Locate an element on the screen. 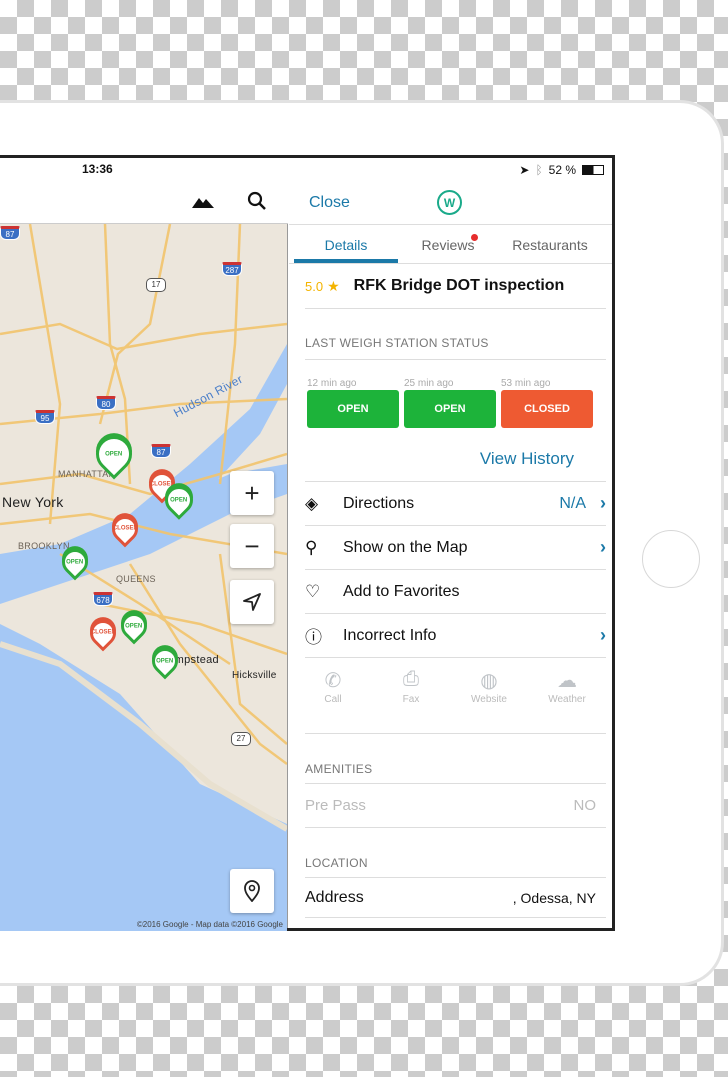 This screenshot has height=1077, width=728. map-pin-icon is located at coordinates (252, 891).